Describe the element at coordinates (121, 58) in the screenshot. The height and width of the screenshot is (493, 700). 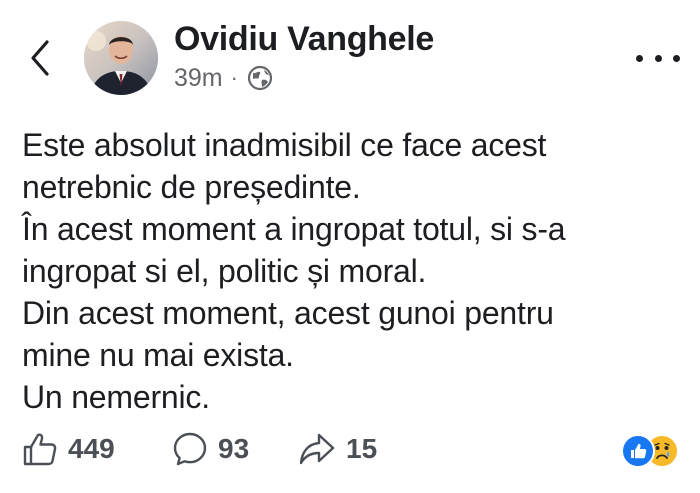
I see `avatar` at that location.